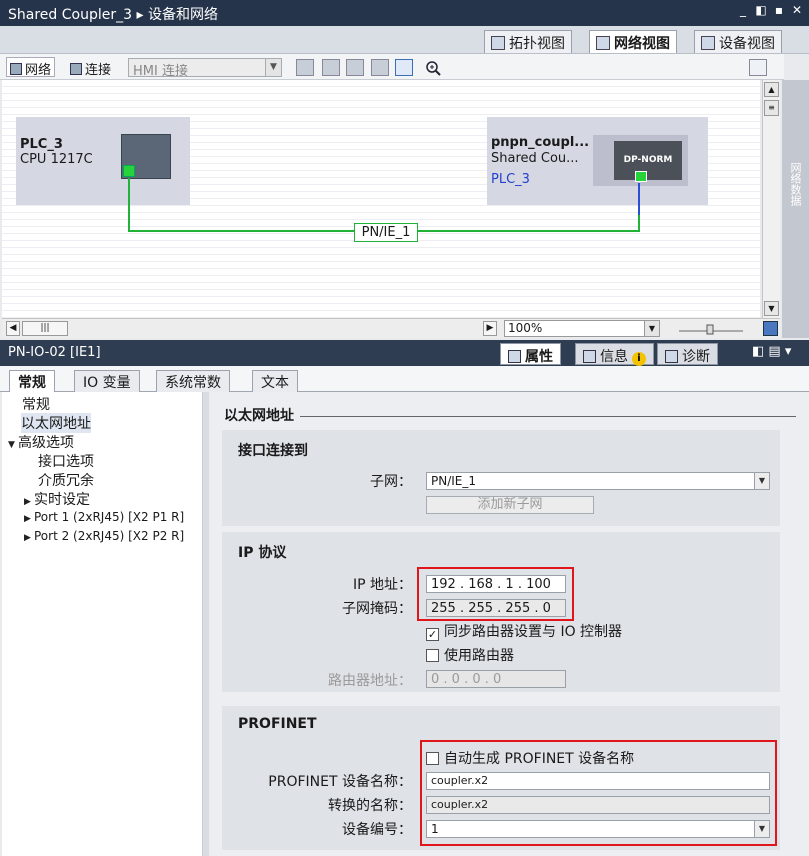 This screenshot has width=809, height=856. Describe the element at coordinates (380, 67) in the screenshot. I see `grid-icon` at that location.